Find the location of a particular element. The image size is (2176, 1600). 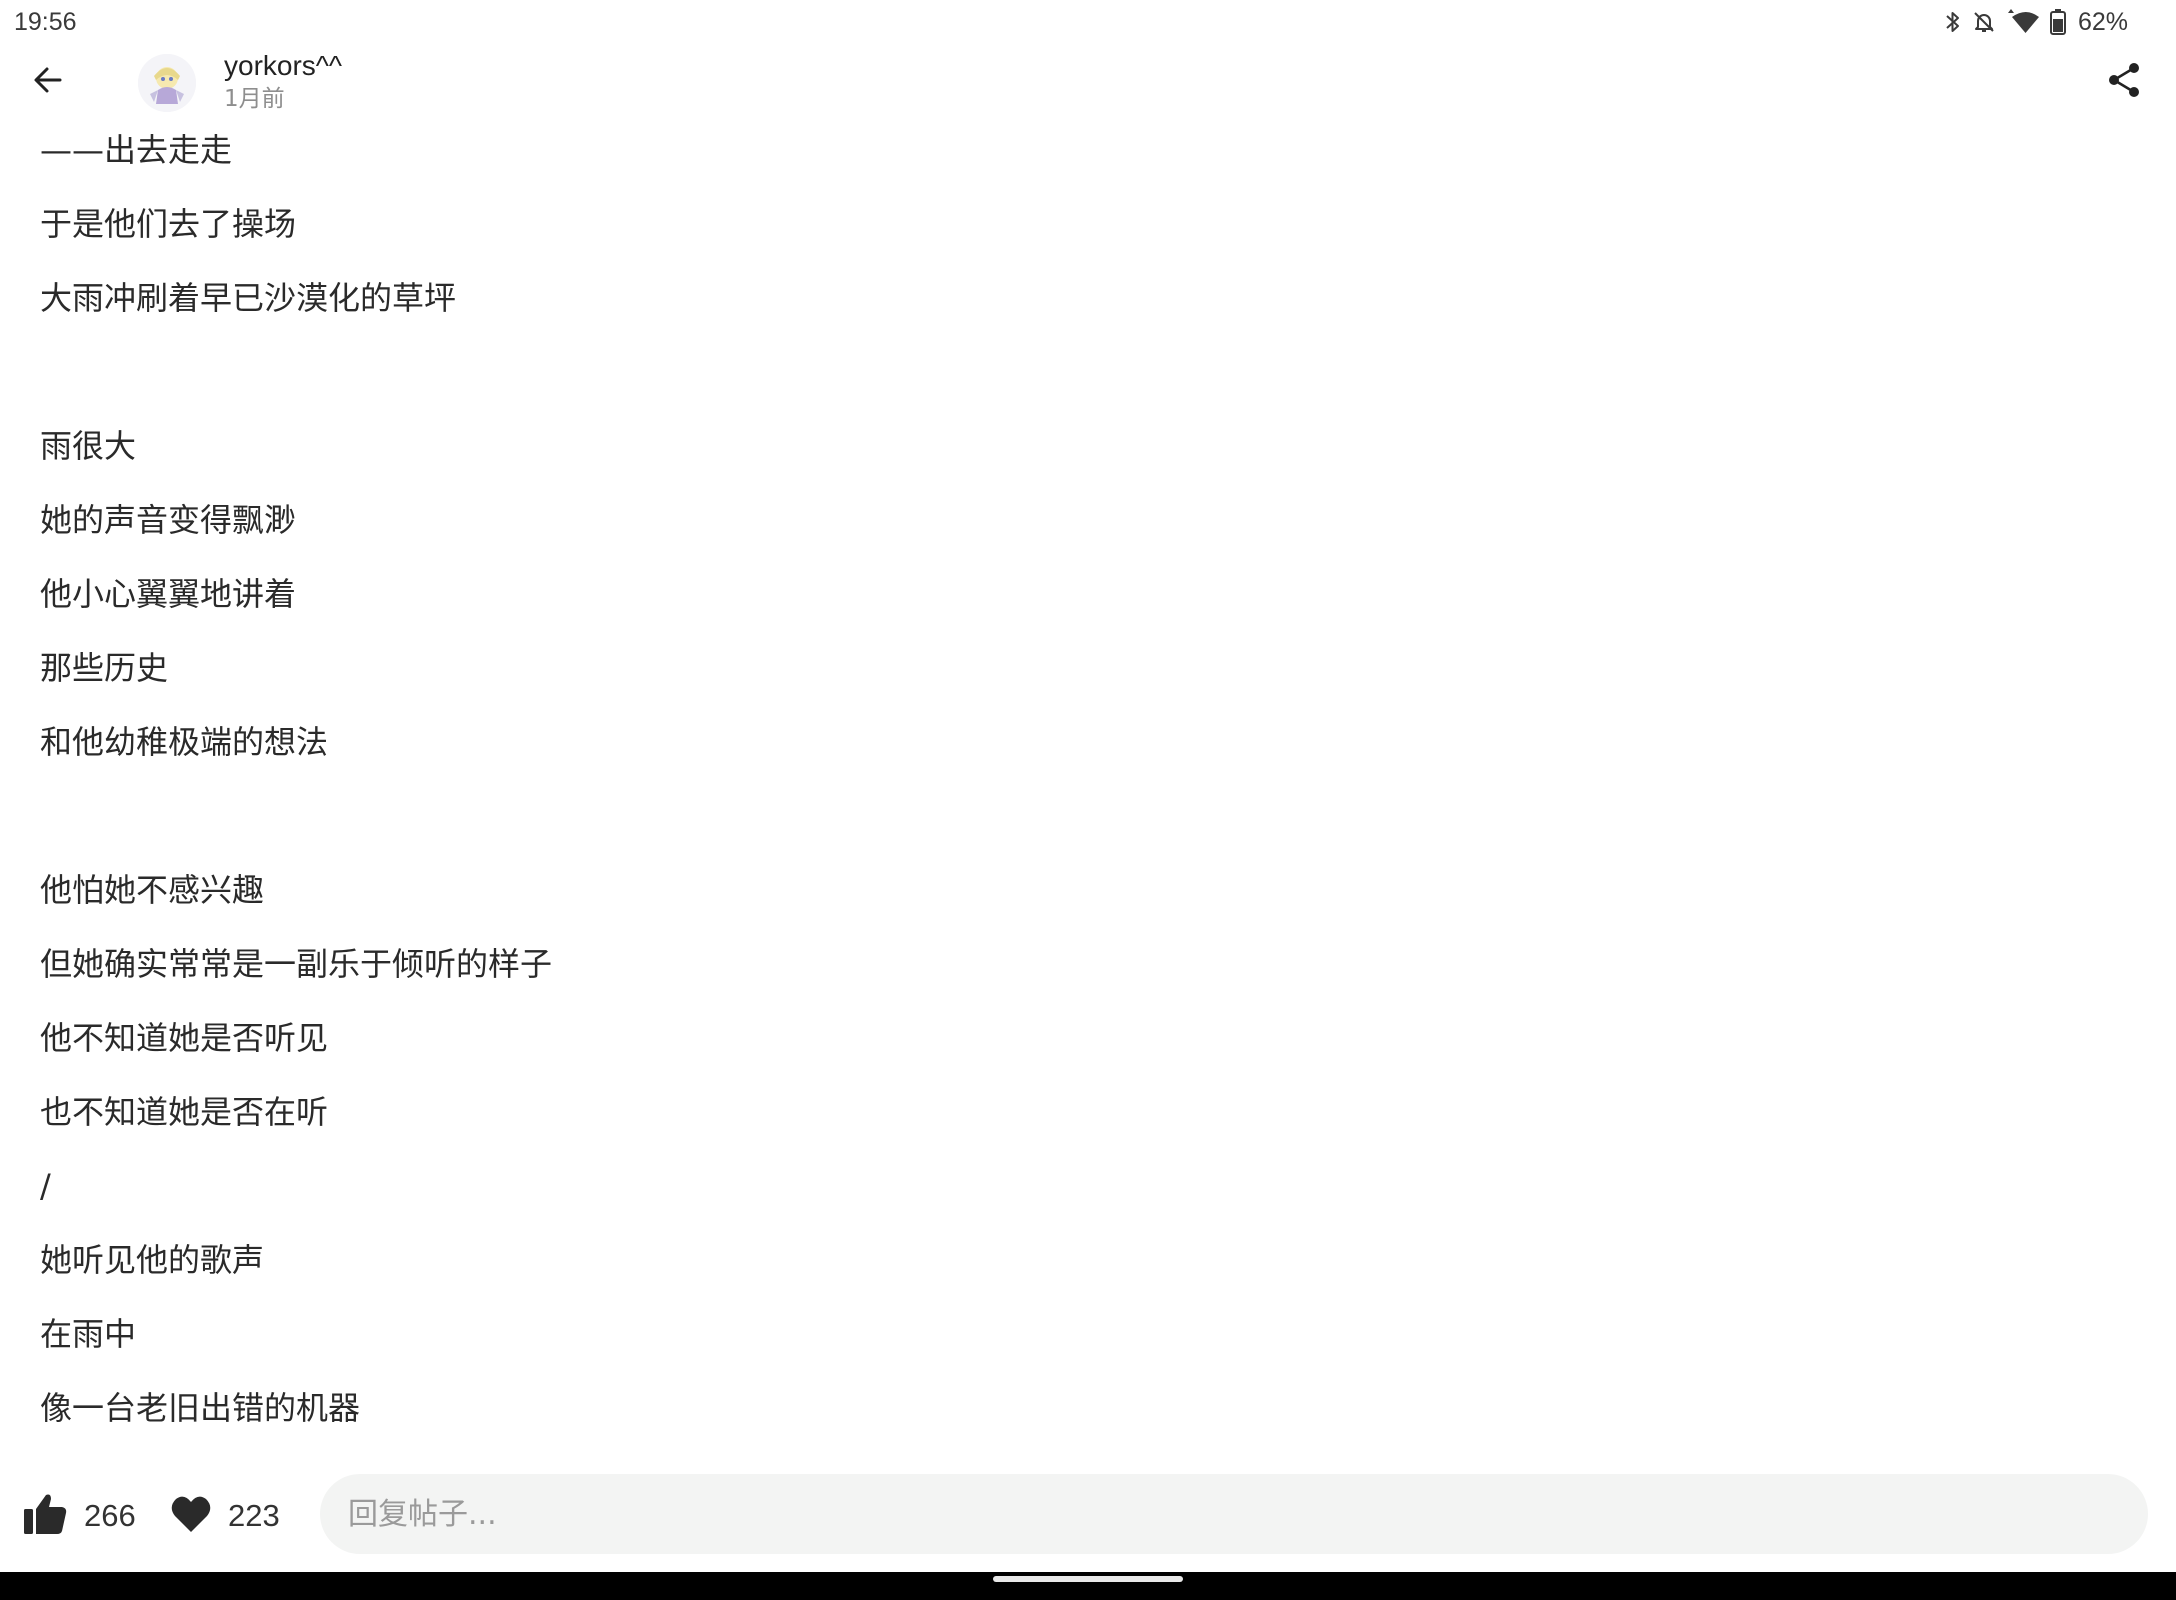

wifi-icon is located at coordinates (2023, 22).